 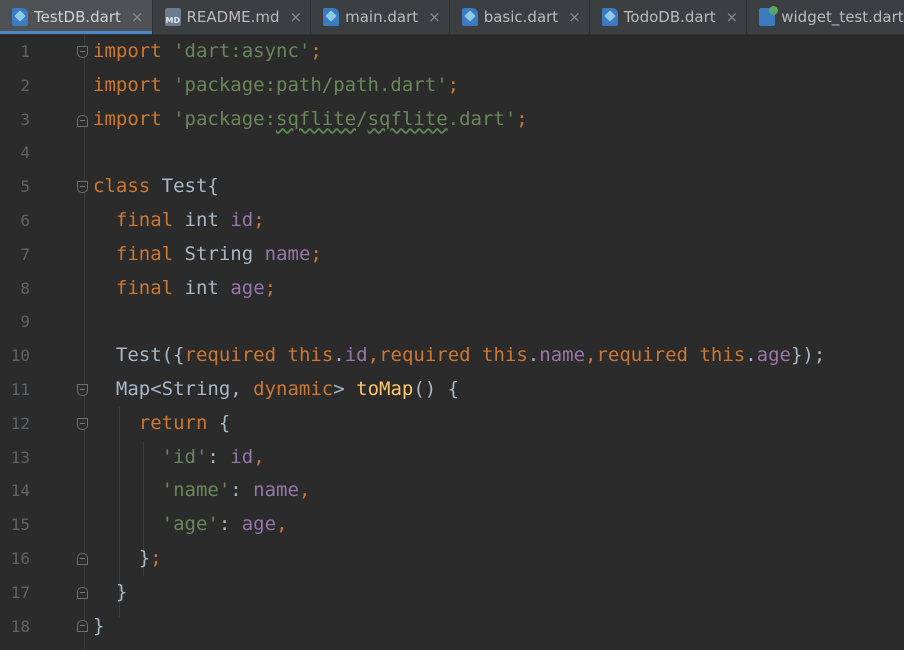 What do you see at coordinates (20, 592) in the screenshot?
I see `line-number: 17` at bounding box center [20, 592].